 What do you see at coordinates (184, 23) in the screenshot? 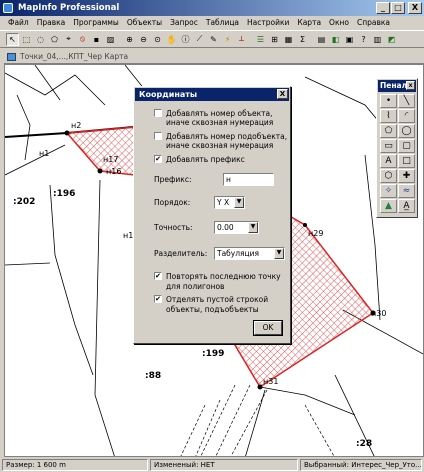
I see `menu-query: Запрос` at bounding box center [184, 23].